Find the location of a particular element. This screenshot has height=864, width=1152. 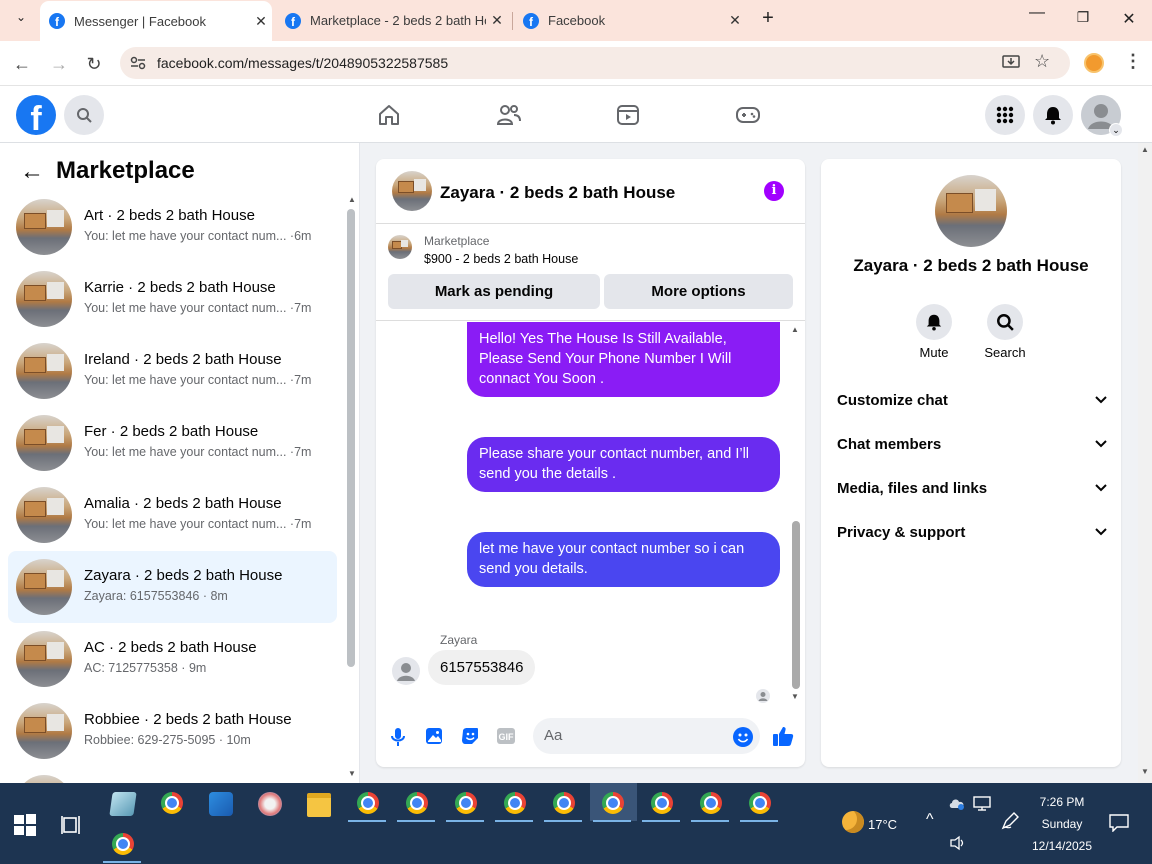

page-scrollbar: ▲ ▼ is located at coordinates (1145, 463).